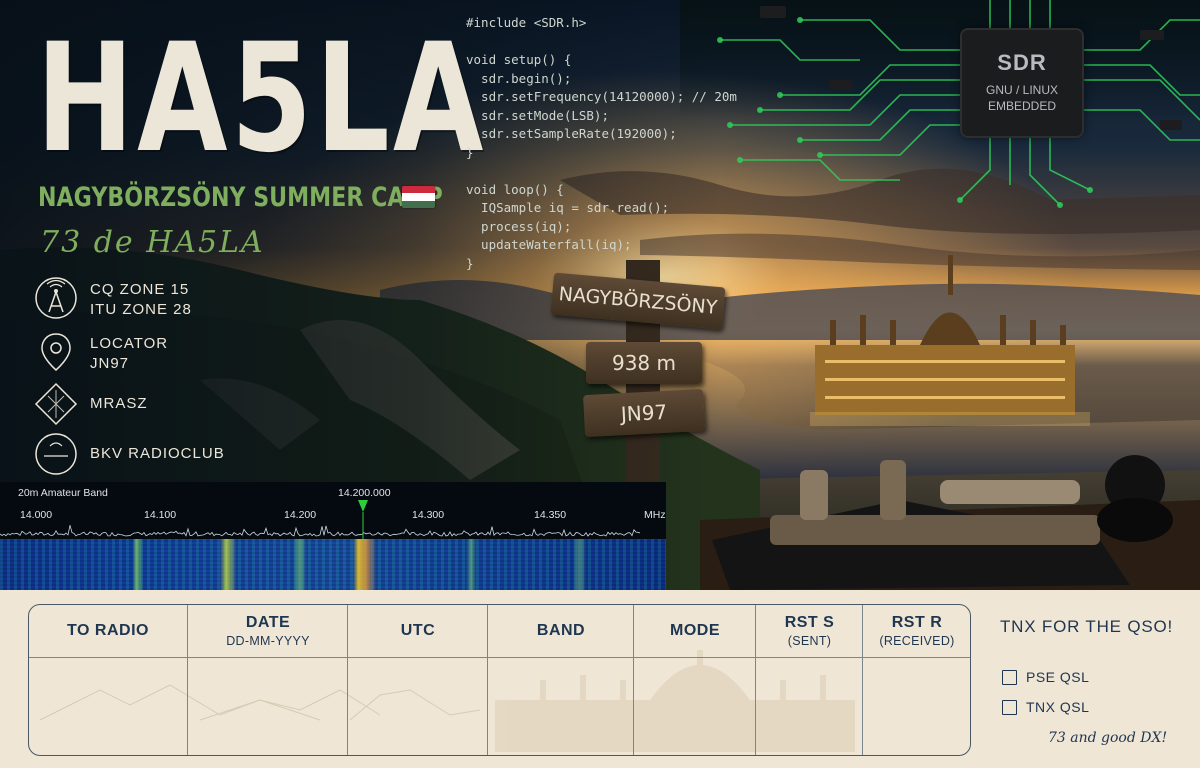 This screenshot has width=1200, height=768. What do you see at coordinates (1021, 90) in the screenshot?
I see `chip-line1: GNU / LINUX` at bounding box center [1021, 90].